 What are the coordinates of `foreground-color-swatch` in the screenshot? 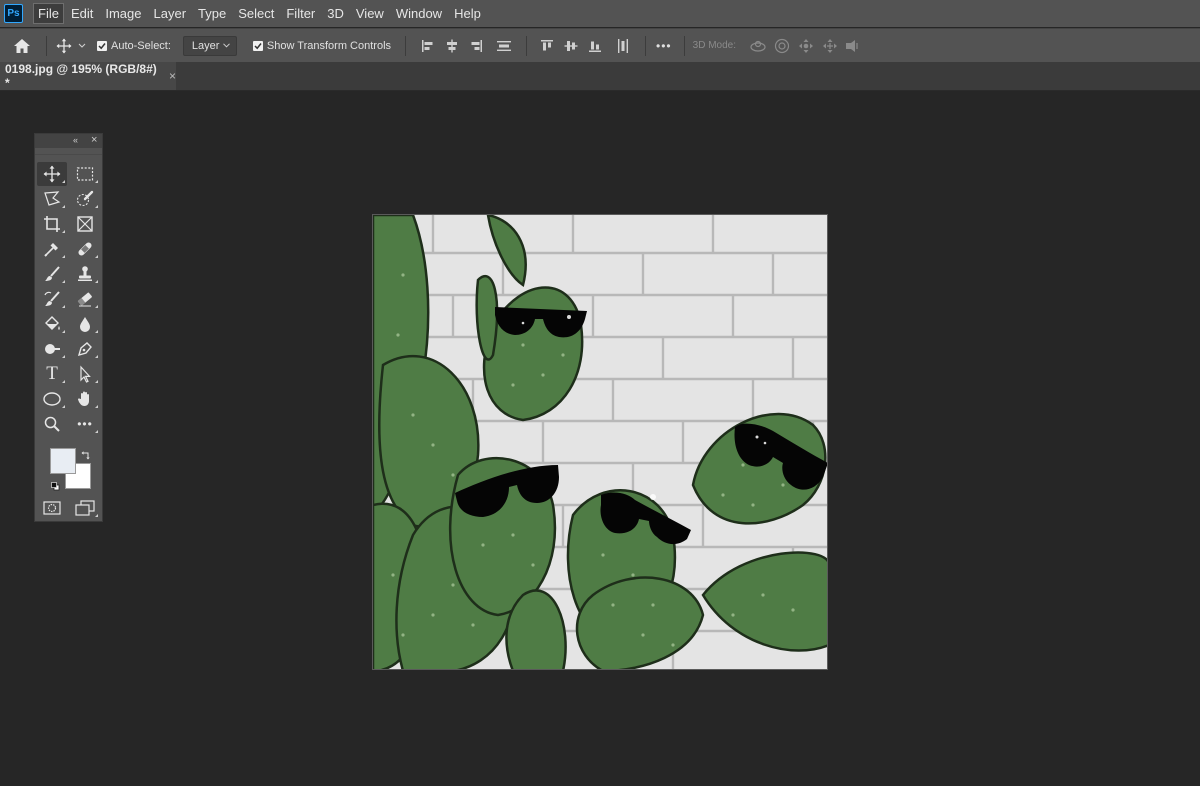 It's located at (63, 461).